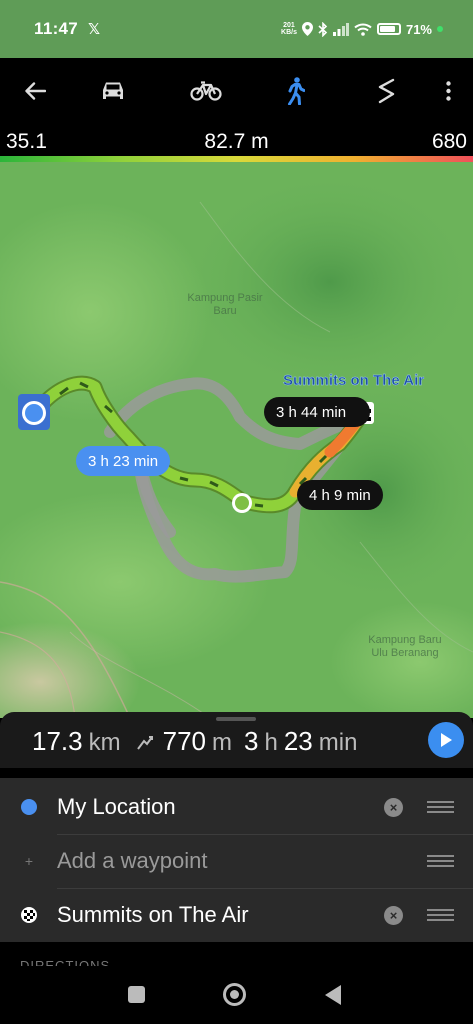  What do you see at coordinates (289, 29) in the screenshot?
I see `network-speed: 201 KB/s` at bounding box center [289, 29].